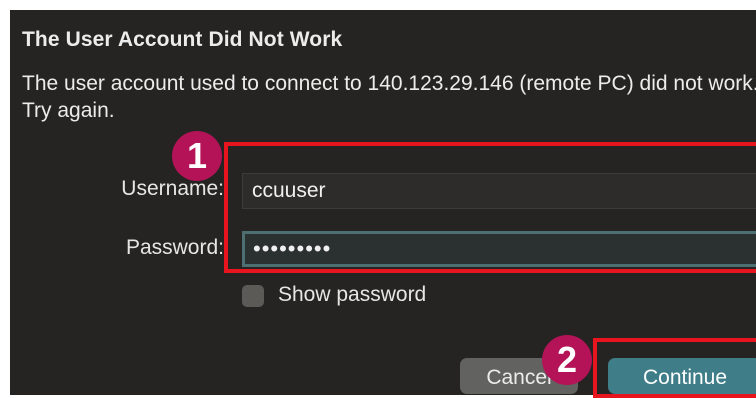 The width and height of the screenshot is (756, 398). What do you see at coordinates (197, 156) in the screenshot?
I see `step-1-badge: 1` at bounding box center [197, 156].